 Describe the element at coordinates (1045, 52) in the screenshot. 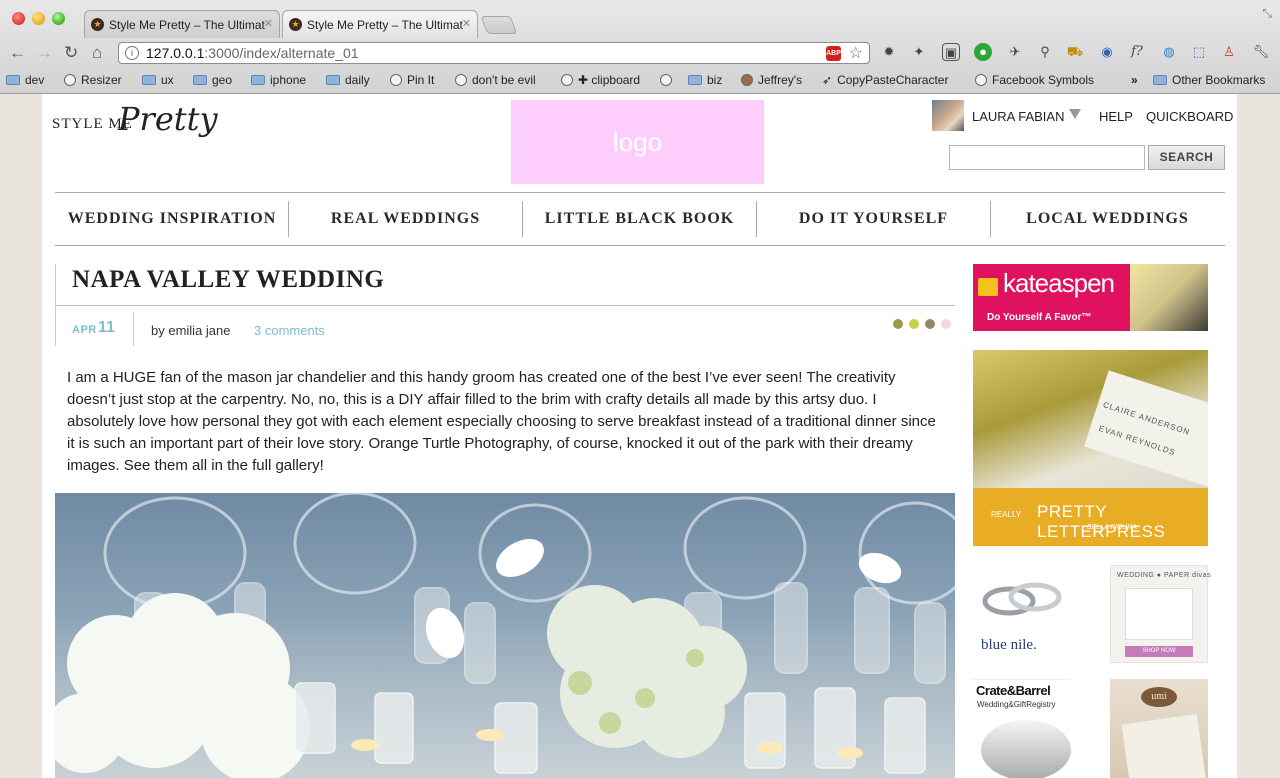

I see `share-extension-icon: ⚲` at that location.